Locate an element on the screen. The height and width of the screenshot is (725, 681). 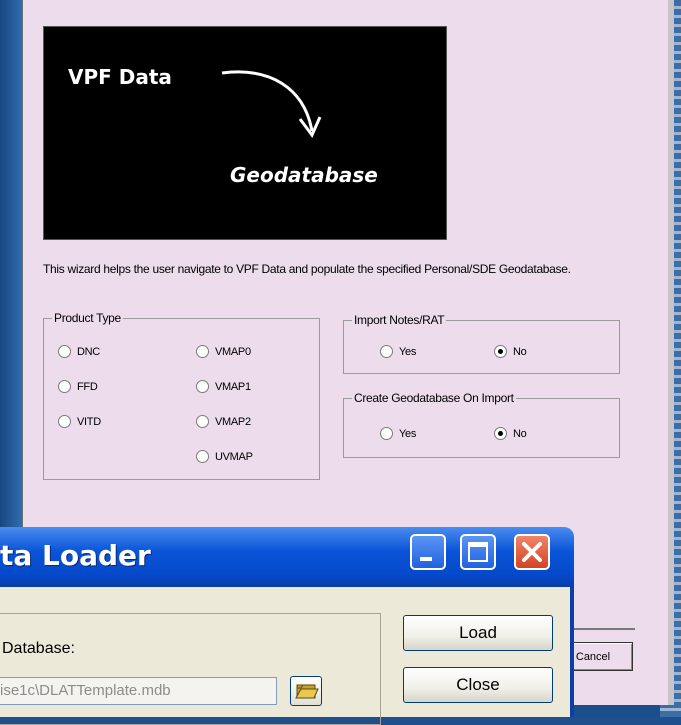
close-button: Close is located at coordinates (478, 685).